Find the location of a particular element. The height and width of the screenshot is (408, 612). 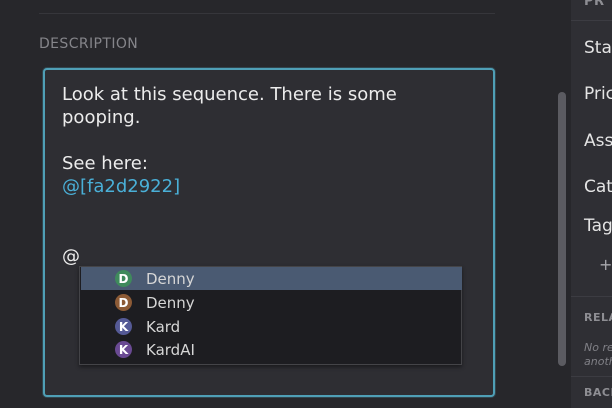

backlinks-section-label: BACK is located at coordinates (598, 392).